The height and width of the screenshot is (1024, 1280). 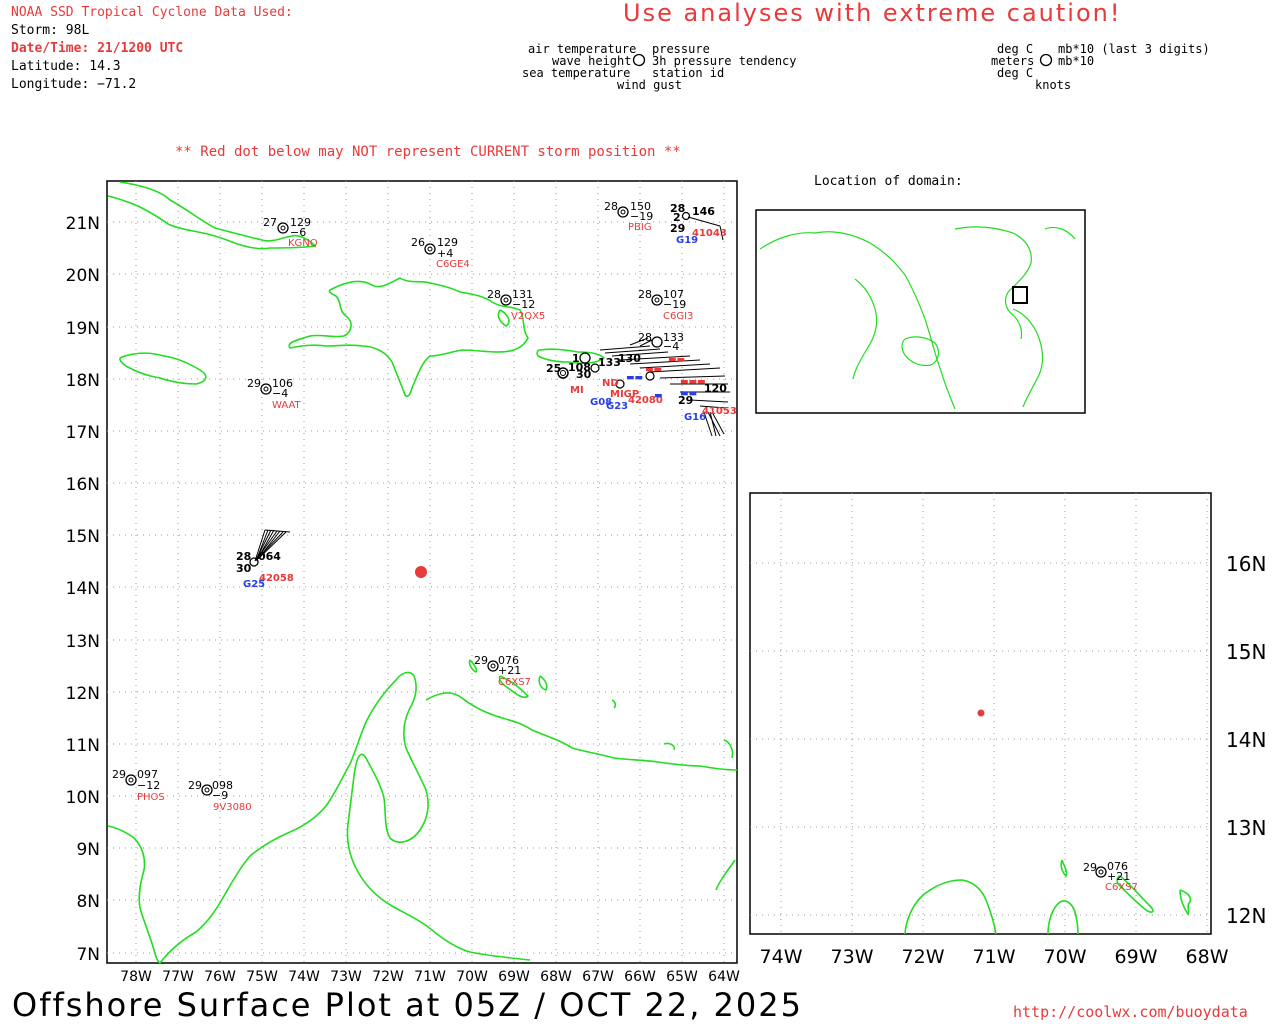 I want to click on zoom-lon-71w: 71W, so click(x=994, y=957).